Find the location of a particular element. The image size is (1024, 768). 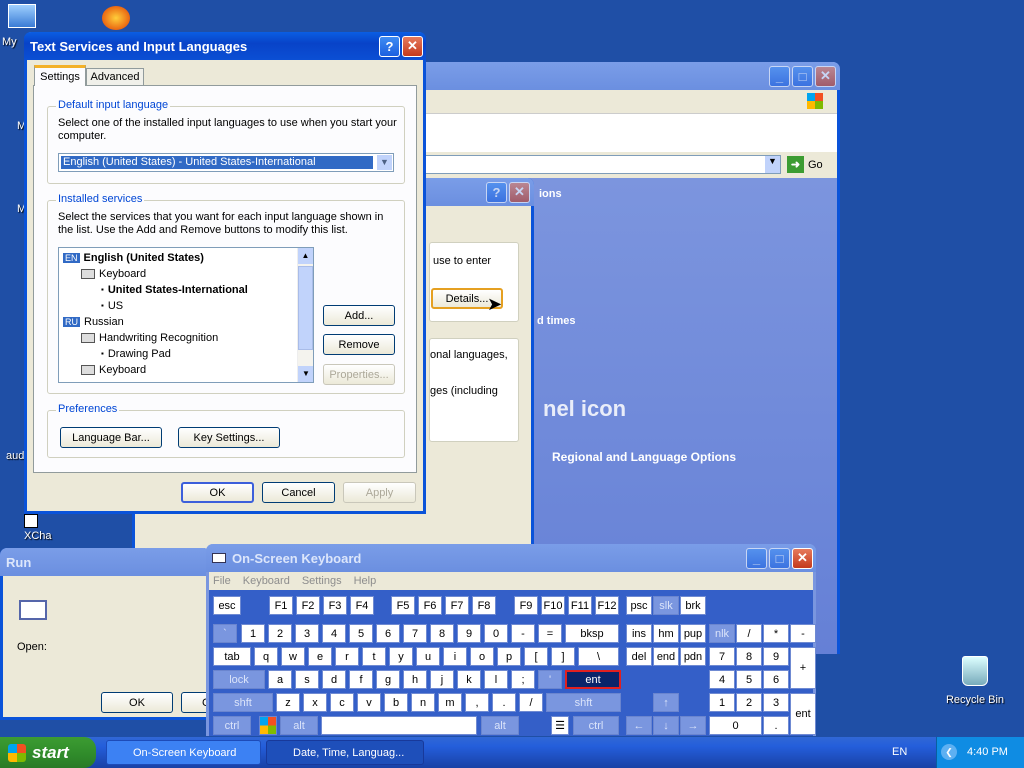

scroll-up-icon: ▲ is located at coordinates (305, 256).